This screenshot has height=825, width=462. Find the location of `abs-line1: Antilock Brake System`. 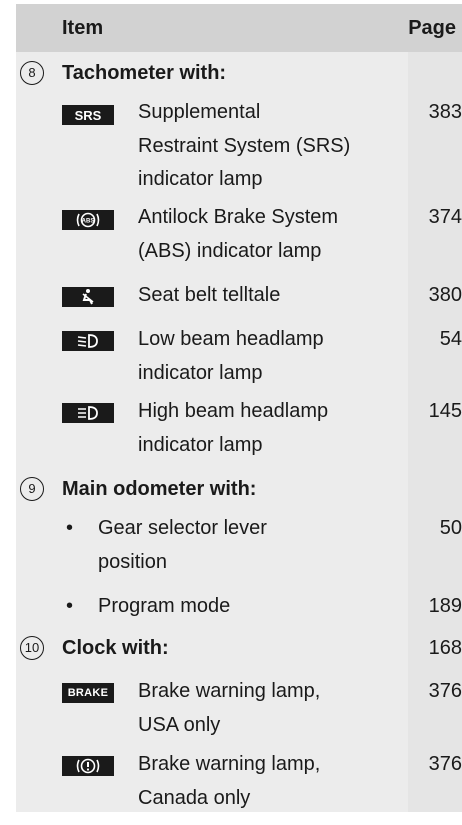

abs-line1: Antilock Brake System is located at coordinates (238, 217).